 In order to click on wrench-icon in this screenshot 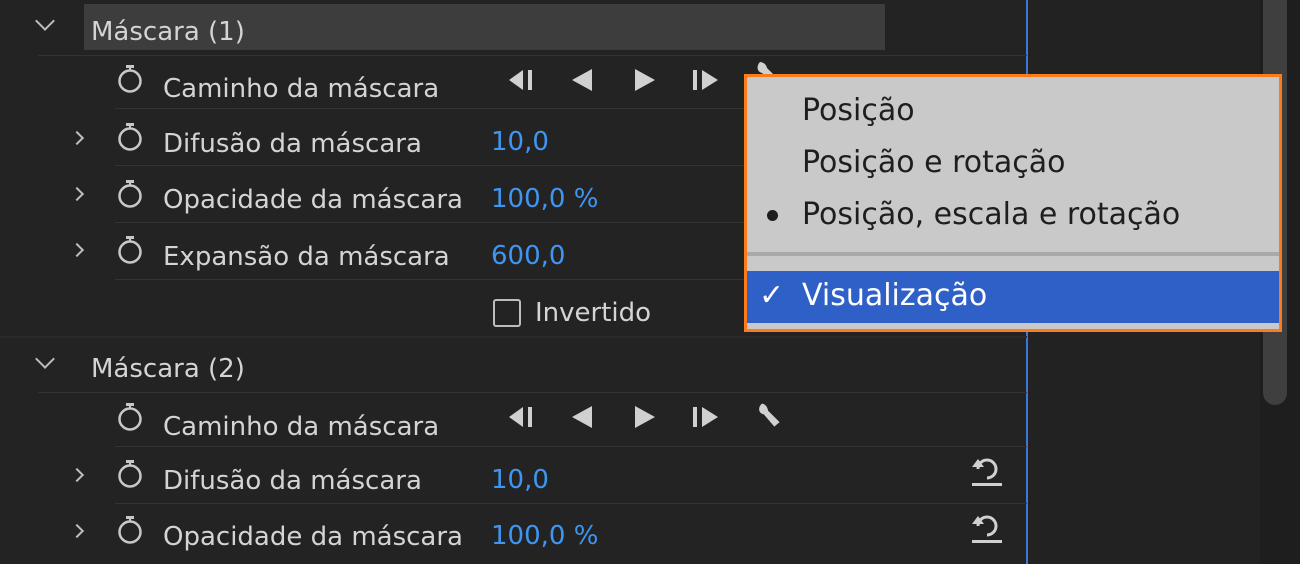, I will do `click(769, 416)`.